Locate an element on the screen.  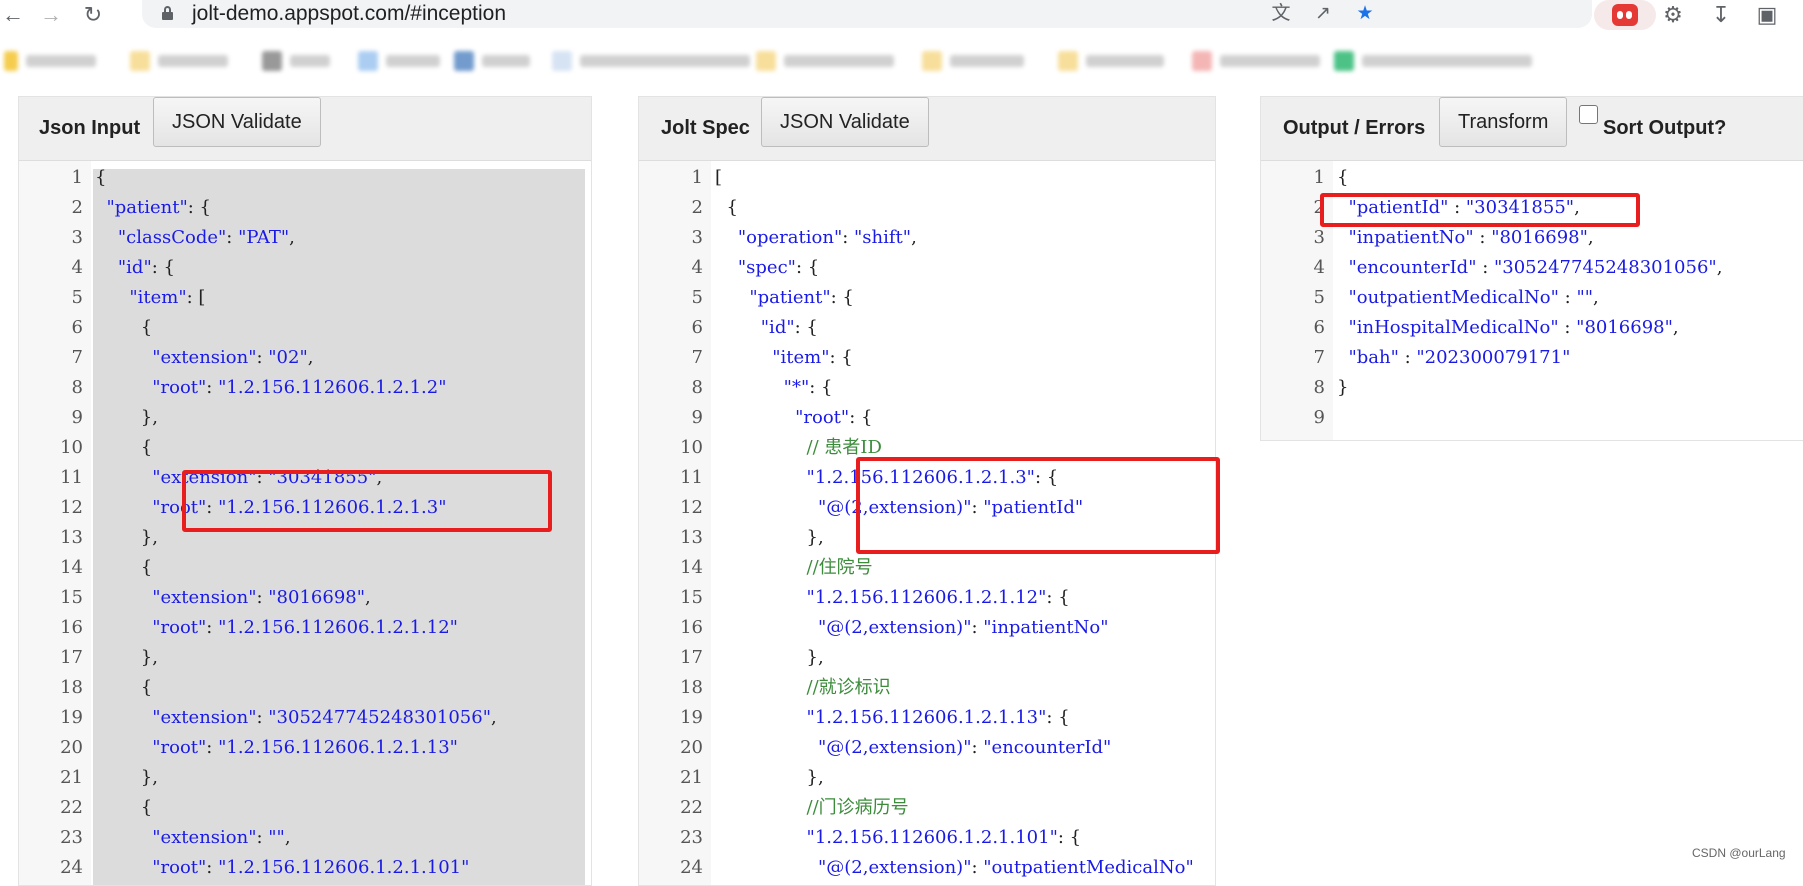
share-icon: ↗ is located at coordinates (1323, 14).